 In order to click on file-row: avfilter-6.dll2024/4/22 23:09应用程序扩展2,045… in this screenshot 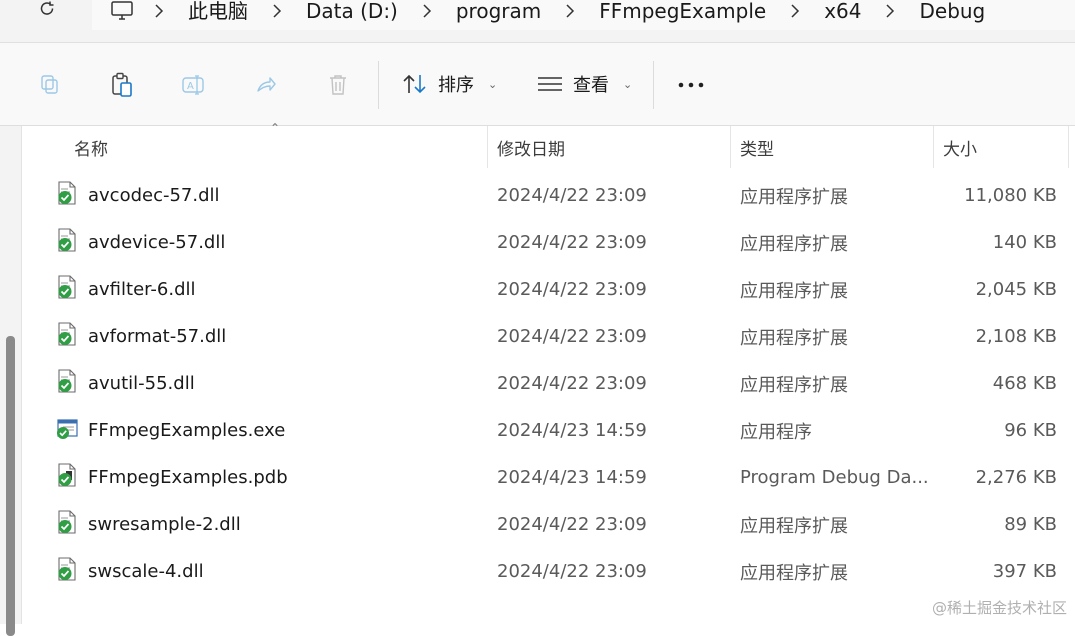, I will do `click(548, 289)`.